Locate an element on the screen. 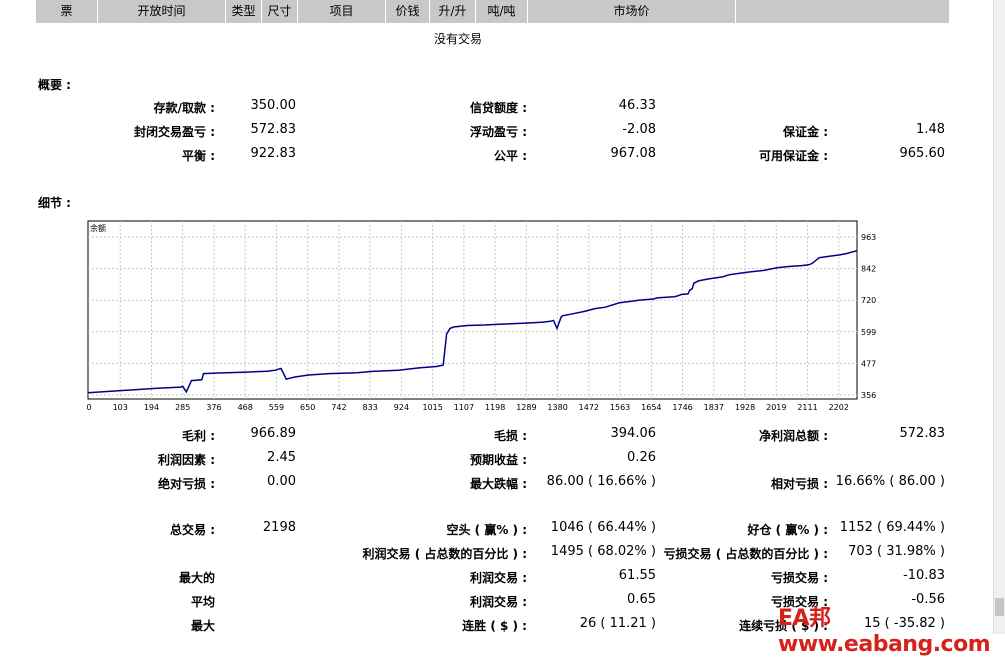 The height and width of the screenshot is (657, 1005). col-size: 尺寸 is located at coordinates (280, 11).